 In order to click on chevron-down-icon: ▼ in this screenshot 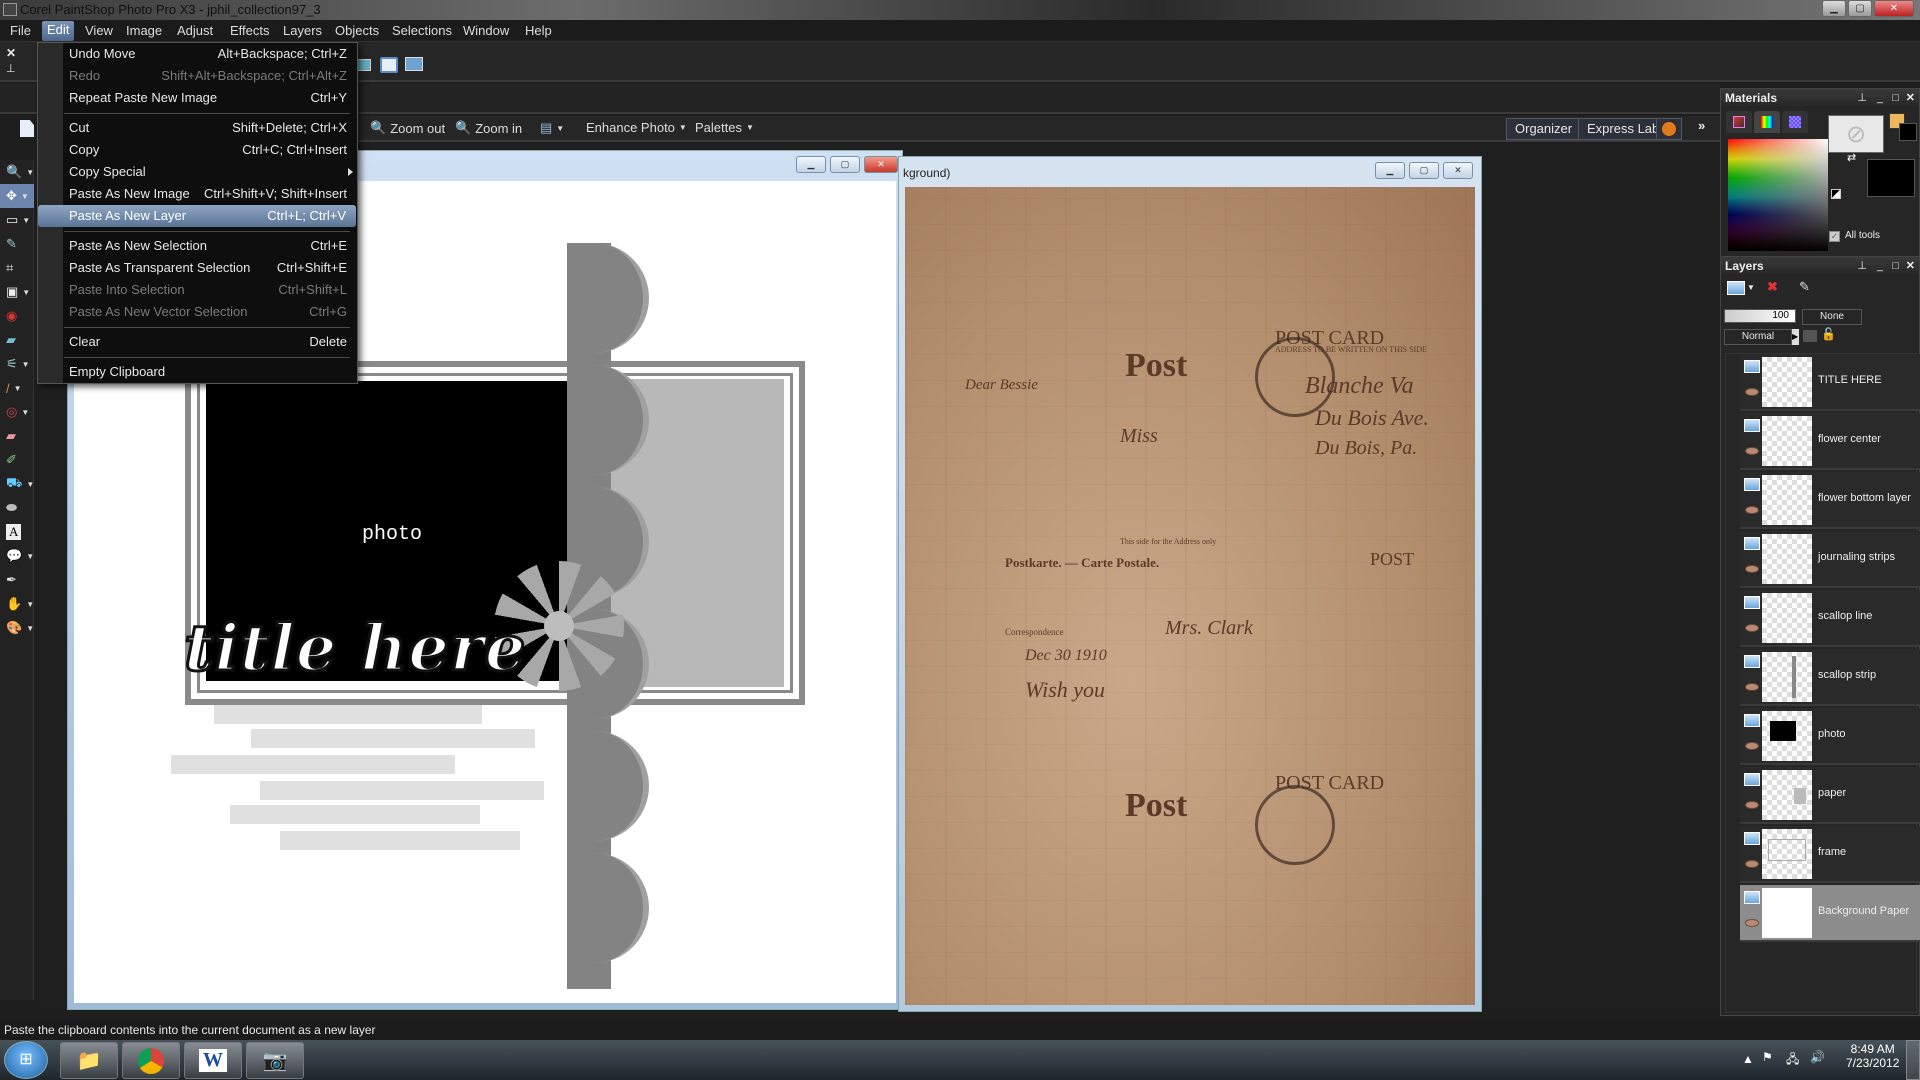, I will do `click(1751, 287)`.